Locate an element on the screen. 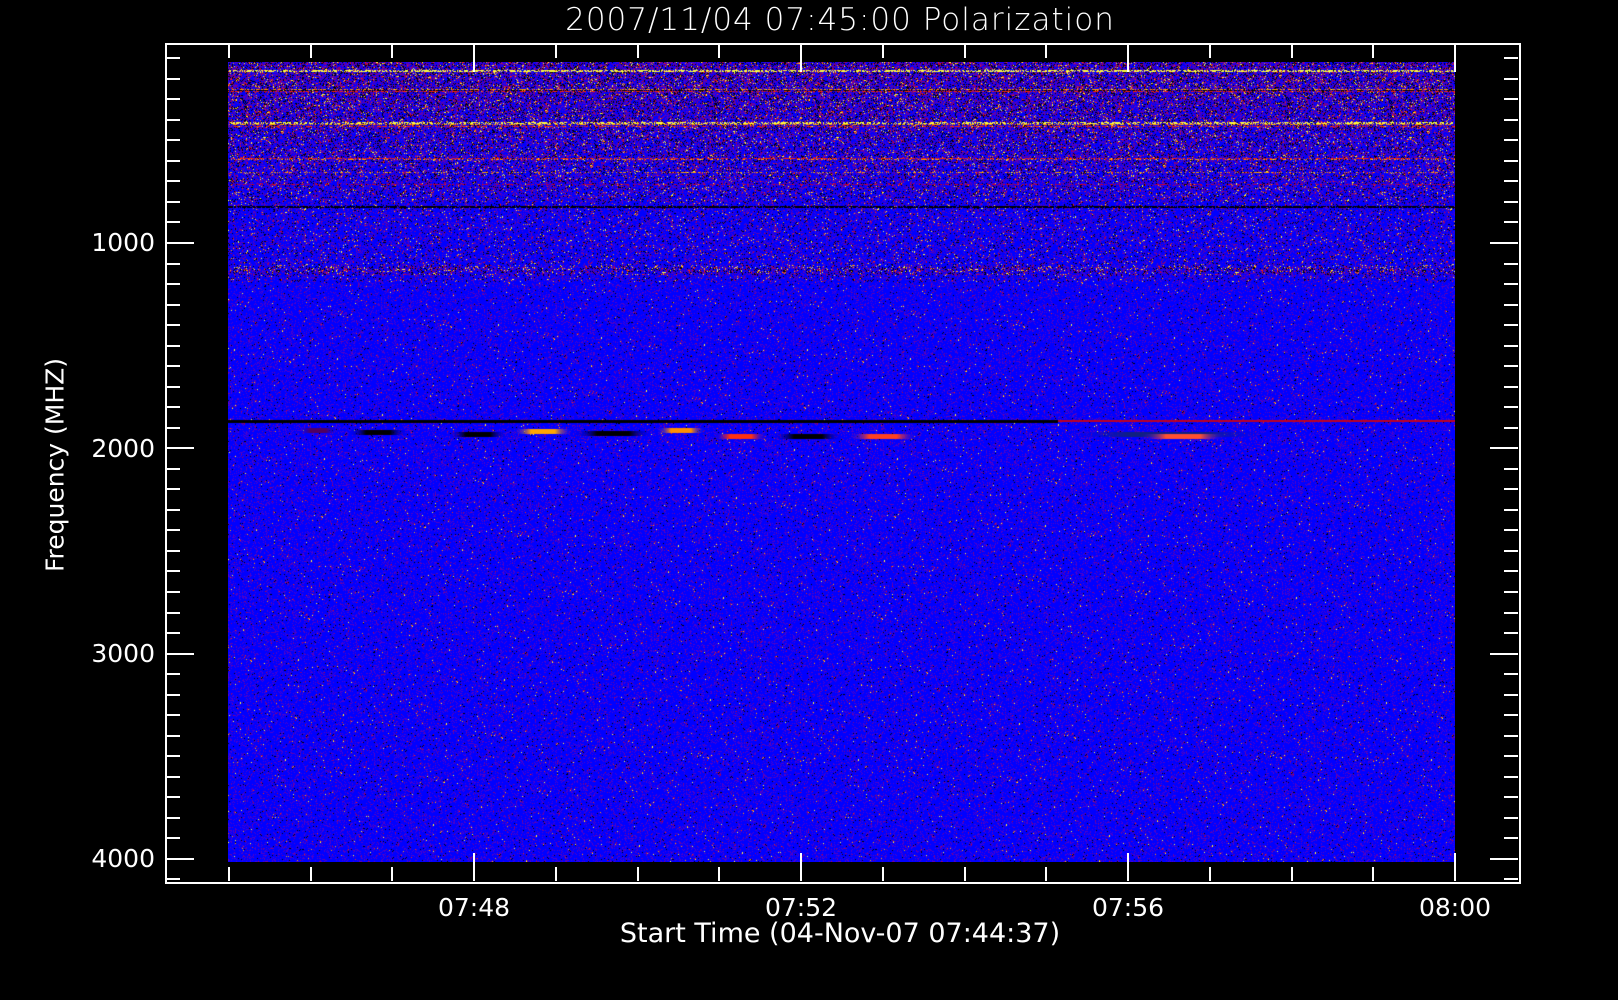  y-tick-label: 4000 is located at coordinates (123, 858).